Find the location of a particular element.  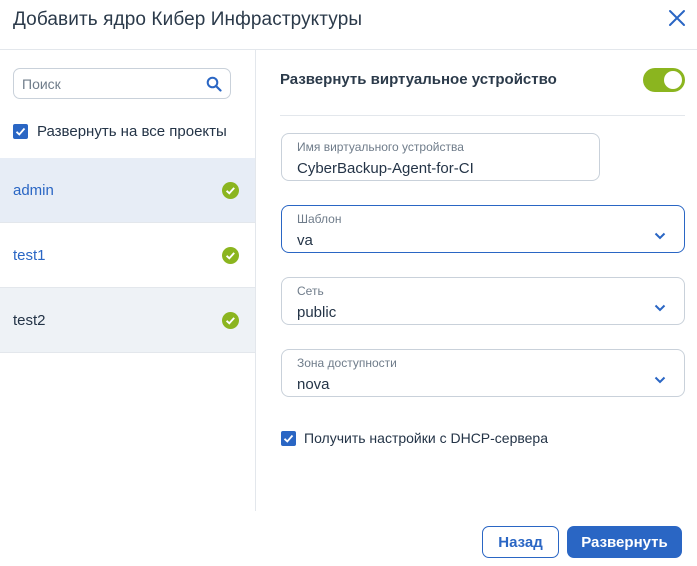

vm-name-label: Имя виртуального устройства is located at coordinates (380, 147).